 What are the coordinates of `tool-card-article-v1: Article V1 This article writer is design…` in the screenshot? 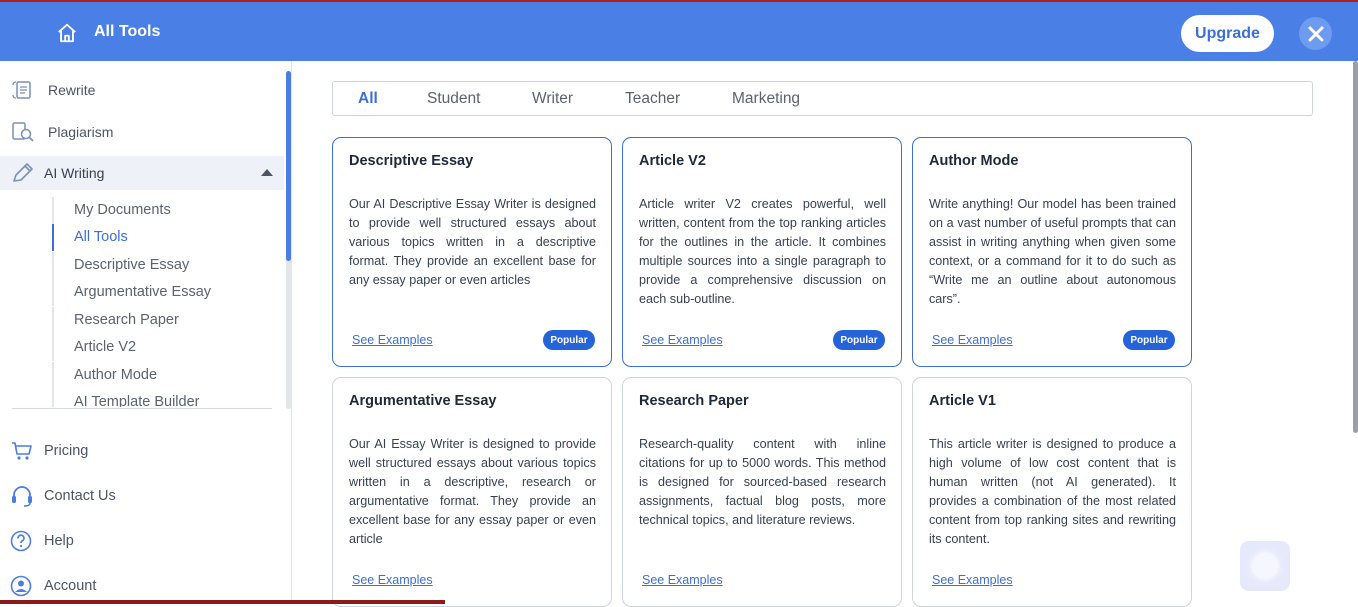 It's located at (1052, 492).